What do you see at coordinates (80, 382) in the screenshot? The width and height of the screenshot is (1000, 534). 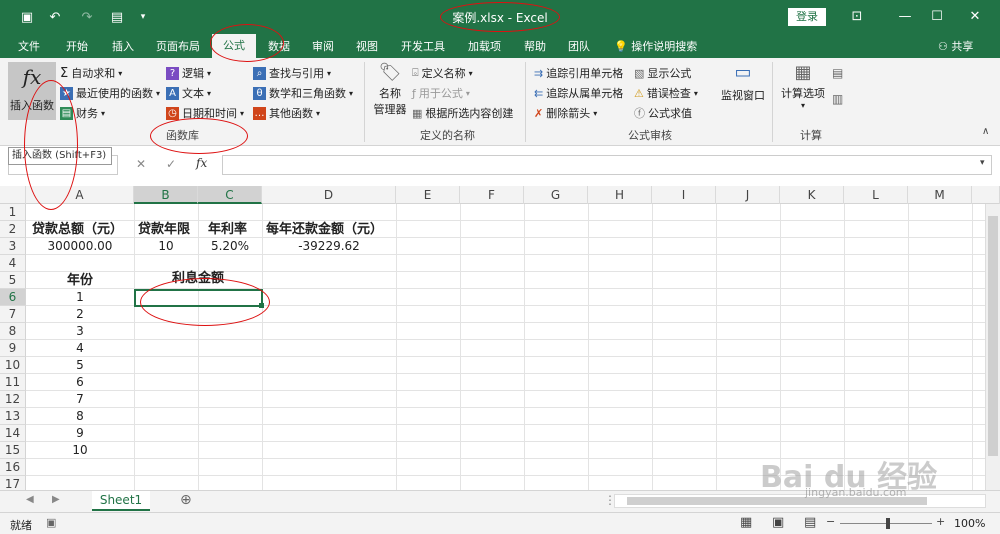 I see `cell-a11: 6` at bounding box center [80, 382].